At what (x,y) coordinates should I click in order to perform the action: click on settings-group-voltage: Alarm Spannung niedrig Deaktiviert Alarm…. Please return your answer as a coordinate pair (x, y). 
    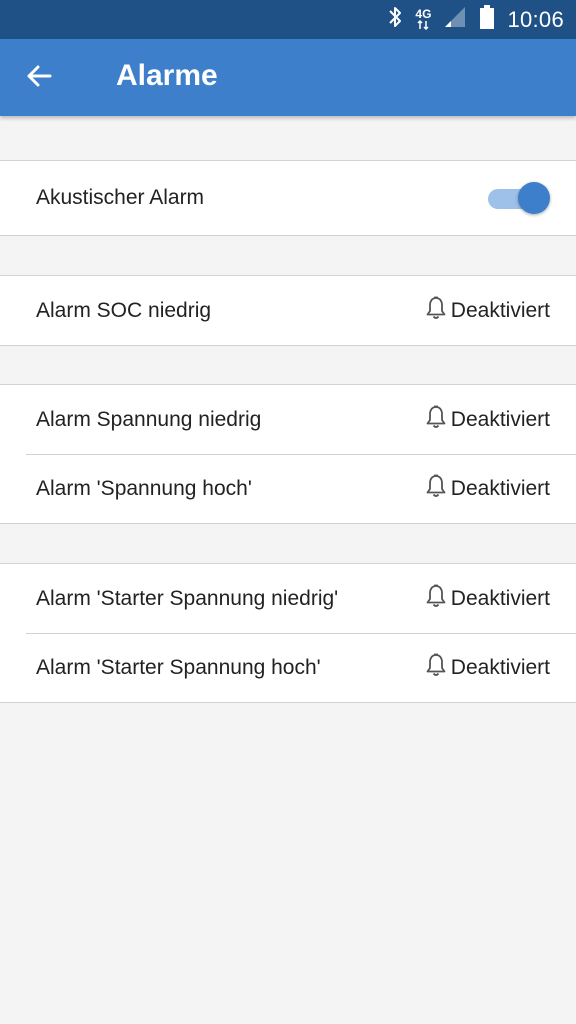
    Looking at the image, I should click on (288, 454).